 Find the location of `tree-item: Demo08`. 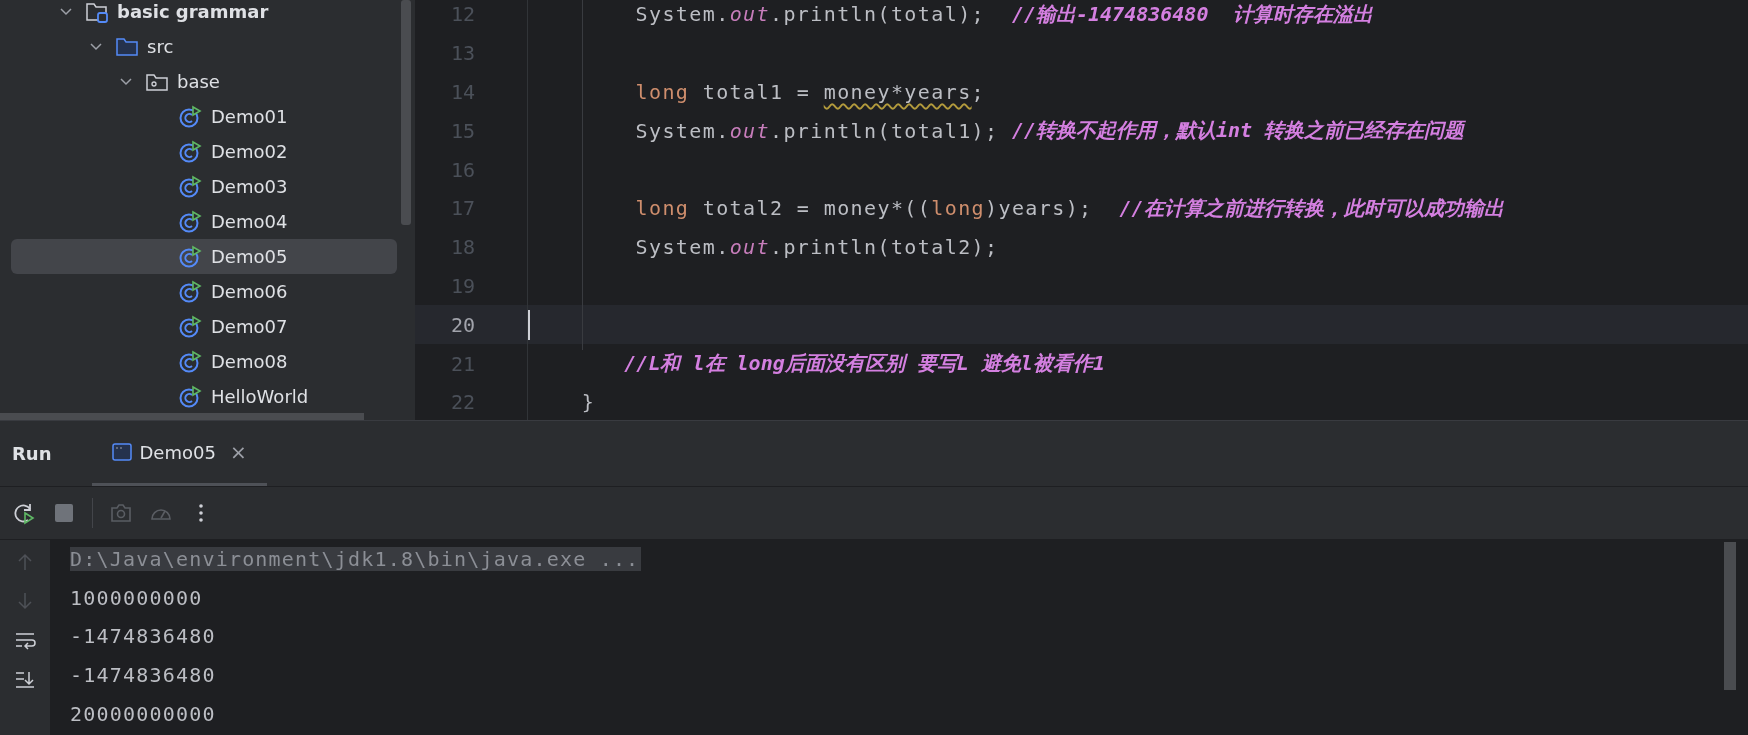

tree-item: Demo08 is located at coordinates (204, 361).